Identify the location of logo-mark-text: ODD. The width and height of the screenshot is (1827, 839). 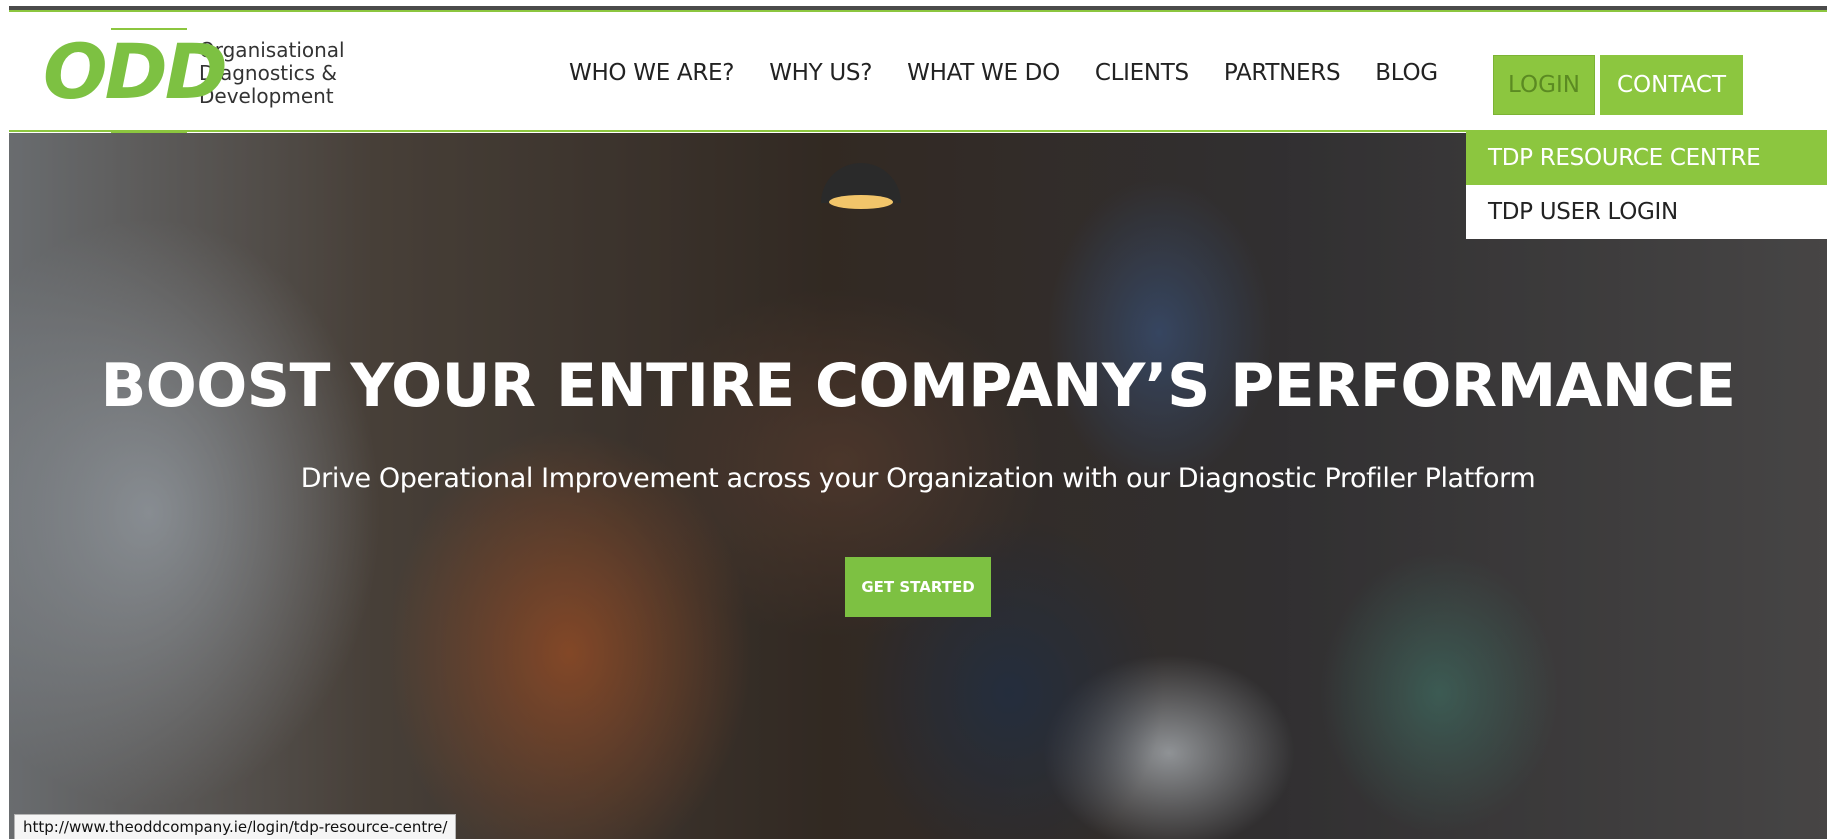
(135, 71).